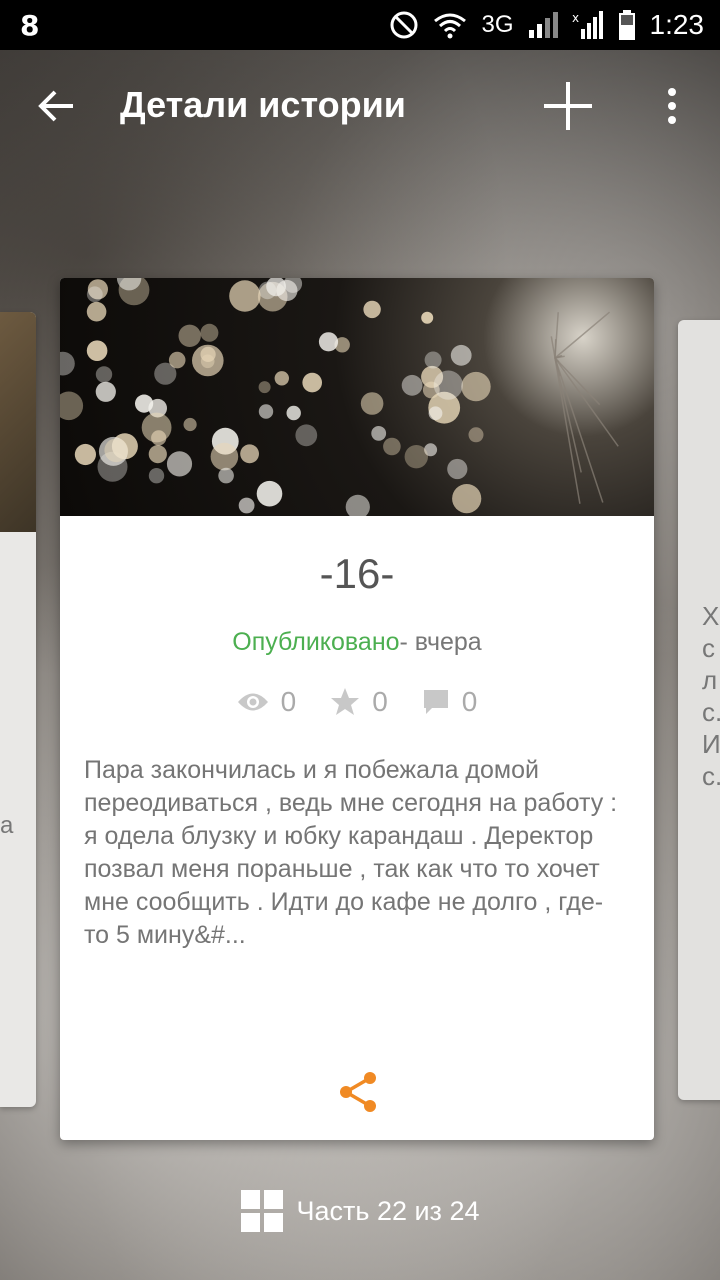 The width and height of the screenshot is (720, 1280). Describe the element at coordinates (575, 18) in the screenshot. I see `svg-text: x` at that location.